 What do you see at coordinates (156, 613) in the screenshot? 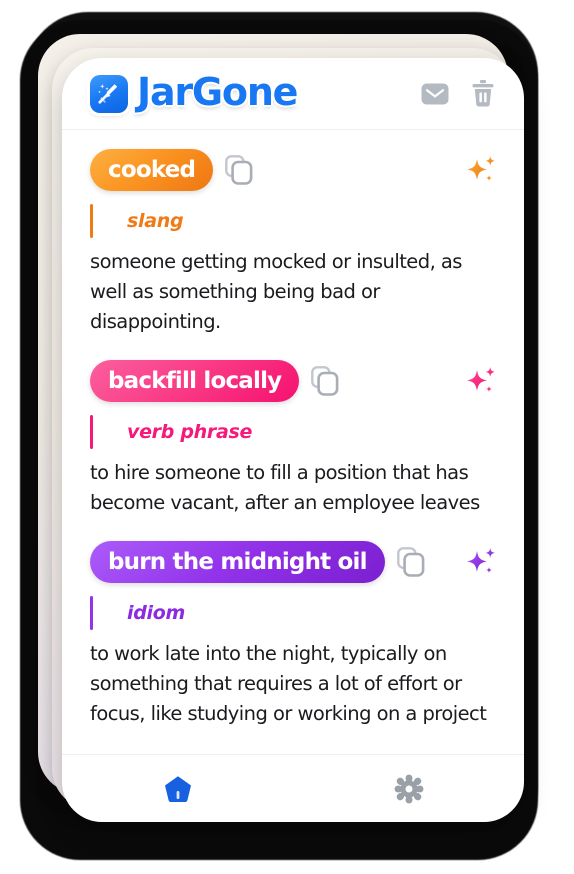
I see `part-of-speech-label: idiom` at bounding box center [156, 613].